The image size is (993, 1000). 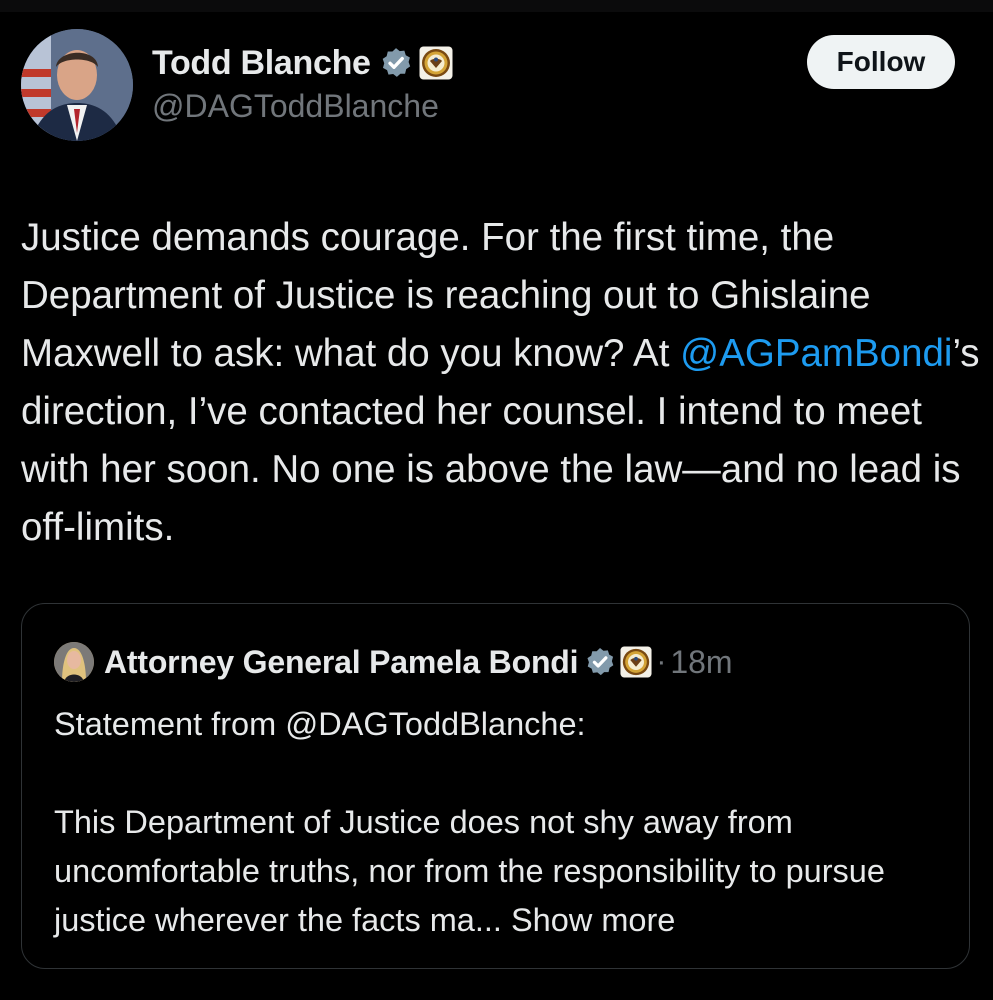 What do you see at coordinates (636, 662) in the screenshot?
I see `quoted-doj-seal-icon` at bounding box center [636, 662].